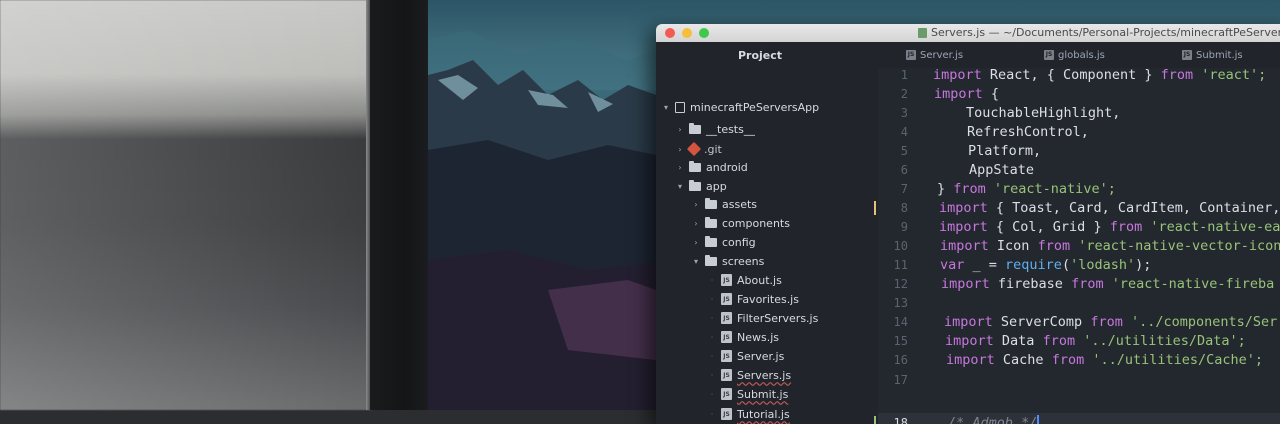 This screenshot has height=424, width=1280. What do you see at coordinates (1079, 169) in the screenshot?
I see `code-line: 6 AppState` at bounding box center [1079, 169].